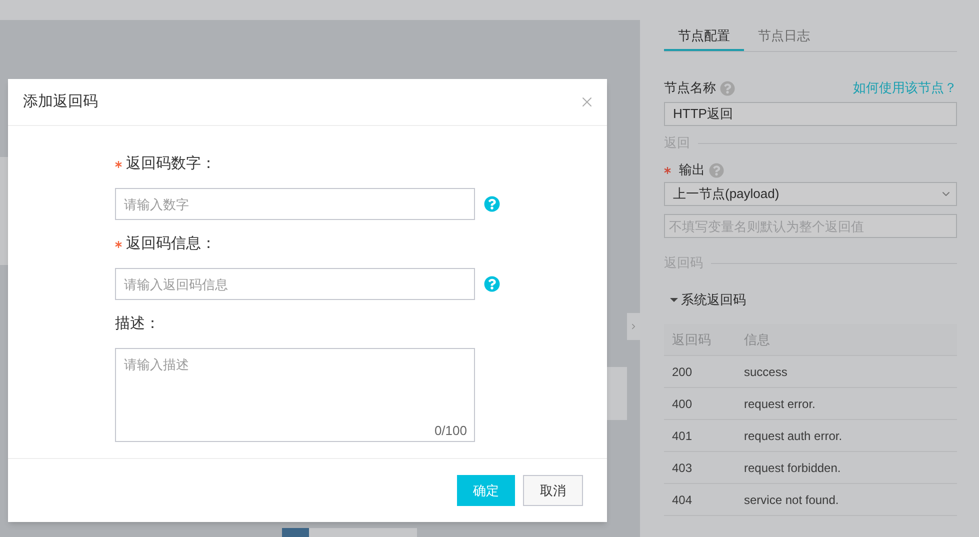 The height and width of the screenshot is (537, 979). I want to click on field-label: 返回码信息：, so click(171, 244).